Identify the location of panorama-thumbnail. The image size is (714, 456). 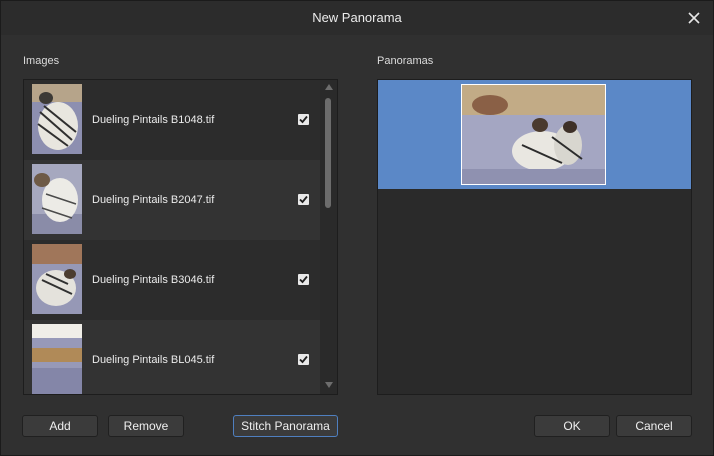
(533, 134).